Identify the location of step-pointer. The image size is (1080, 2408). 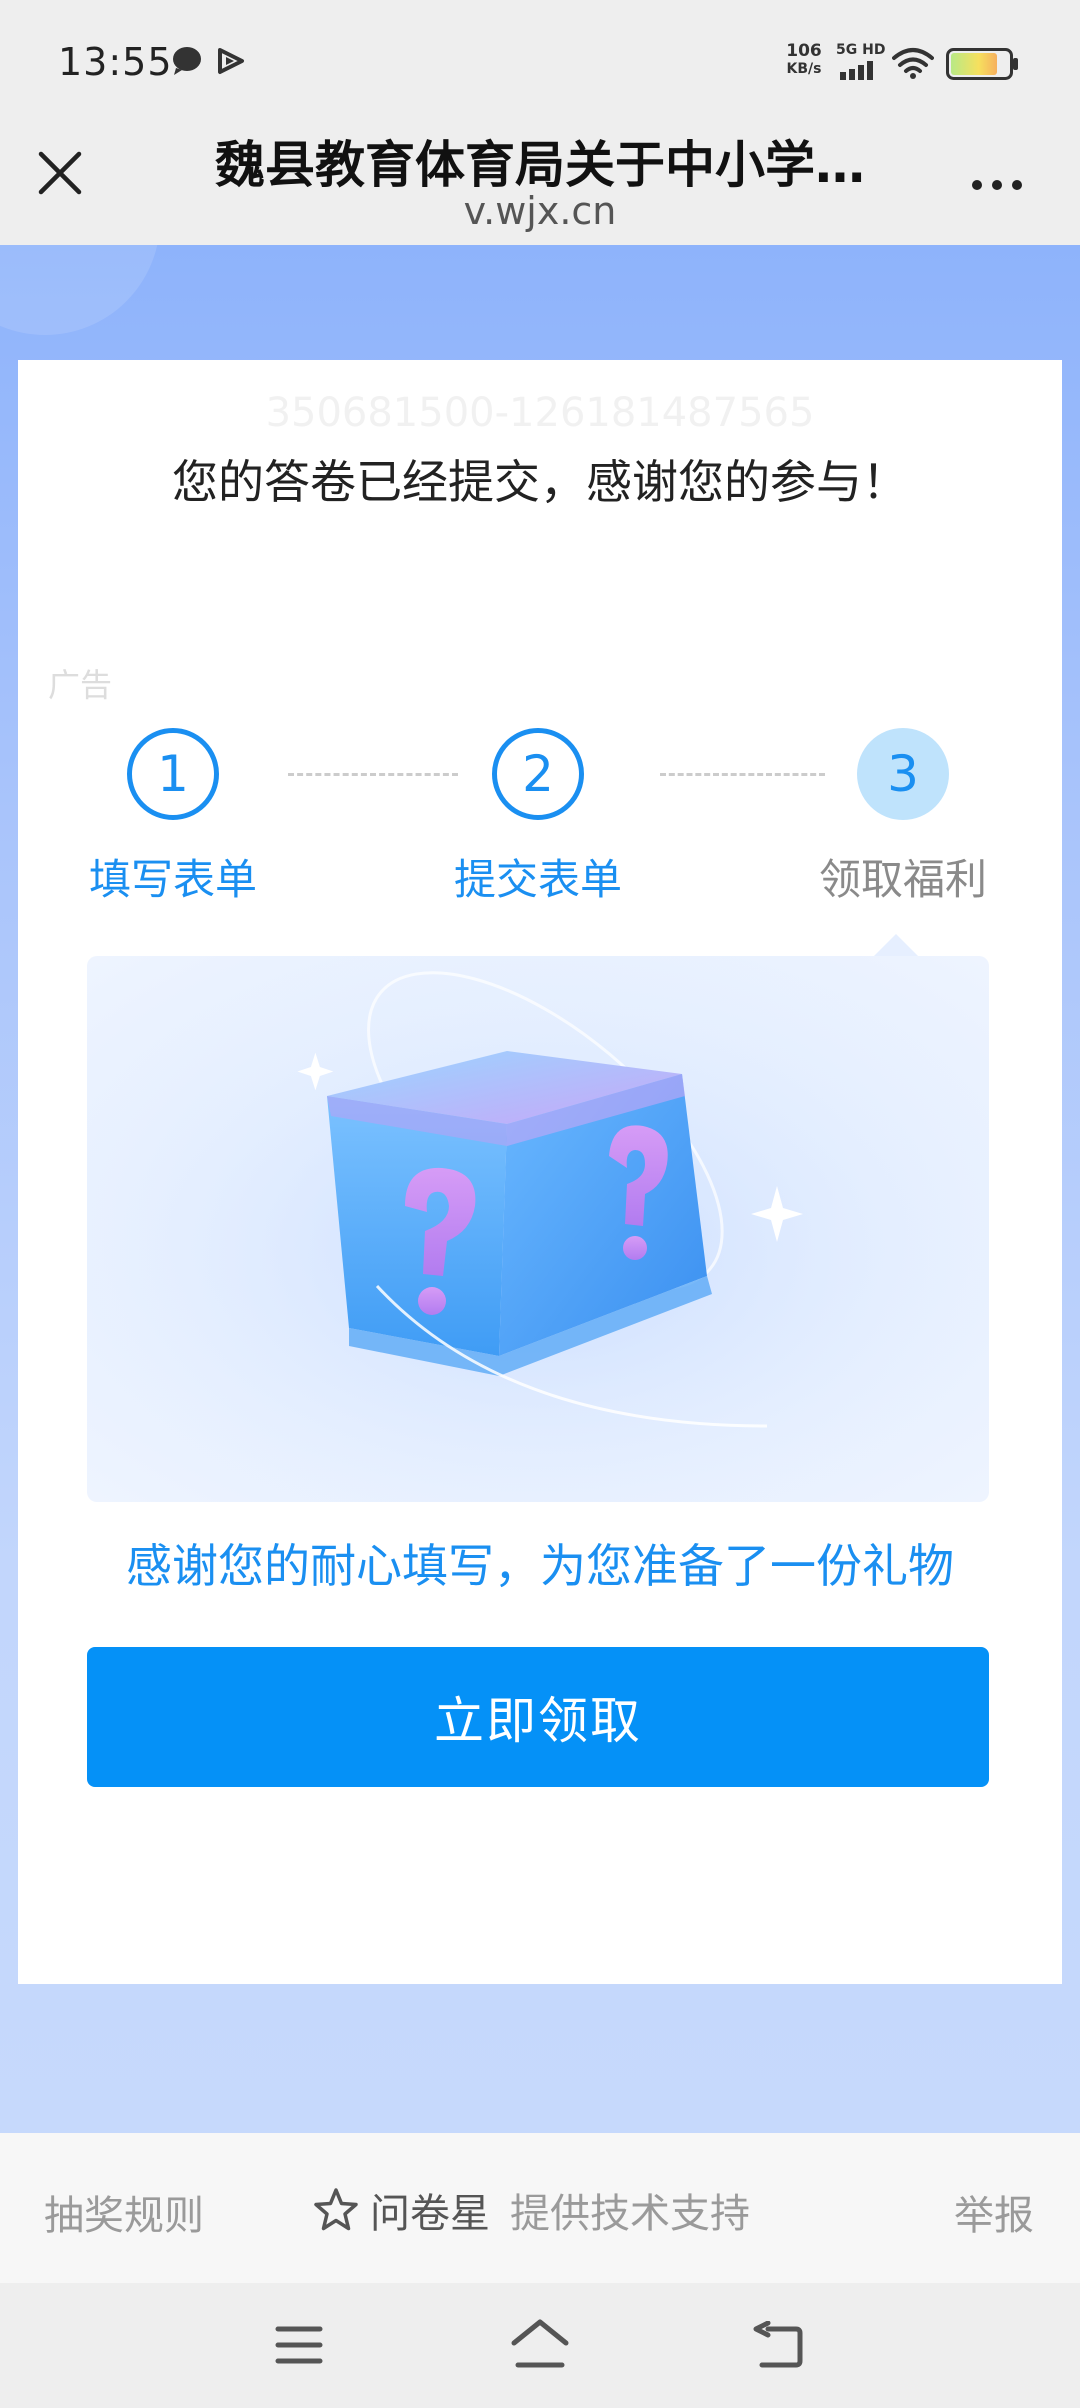
(896, 945).